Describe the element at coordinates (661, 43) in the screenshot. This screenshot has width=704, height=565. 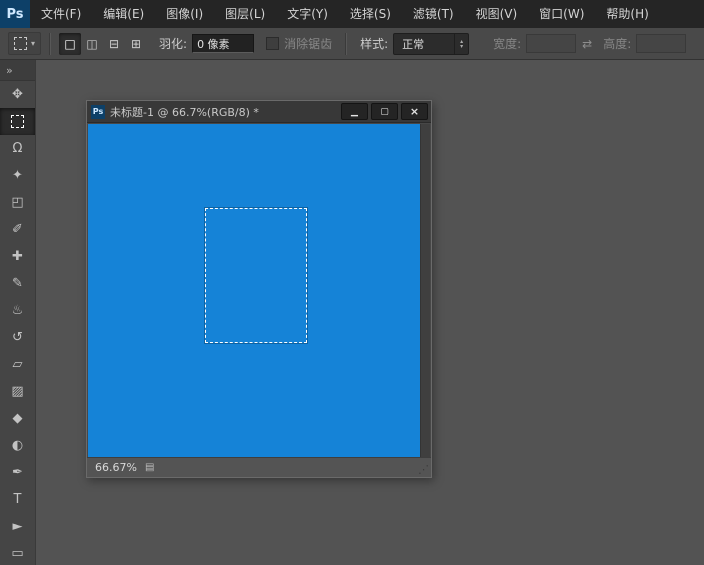
I see `height-input` at that location.